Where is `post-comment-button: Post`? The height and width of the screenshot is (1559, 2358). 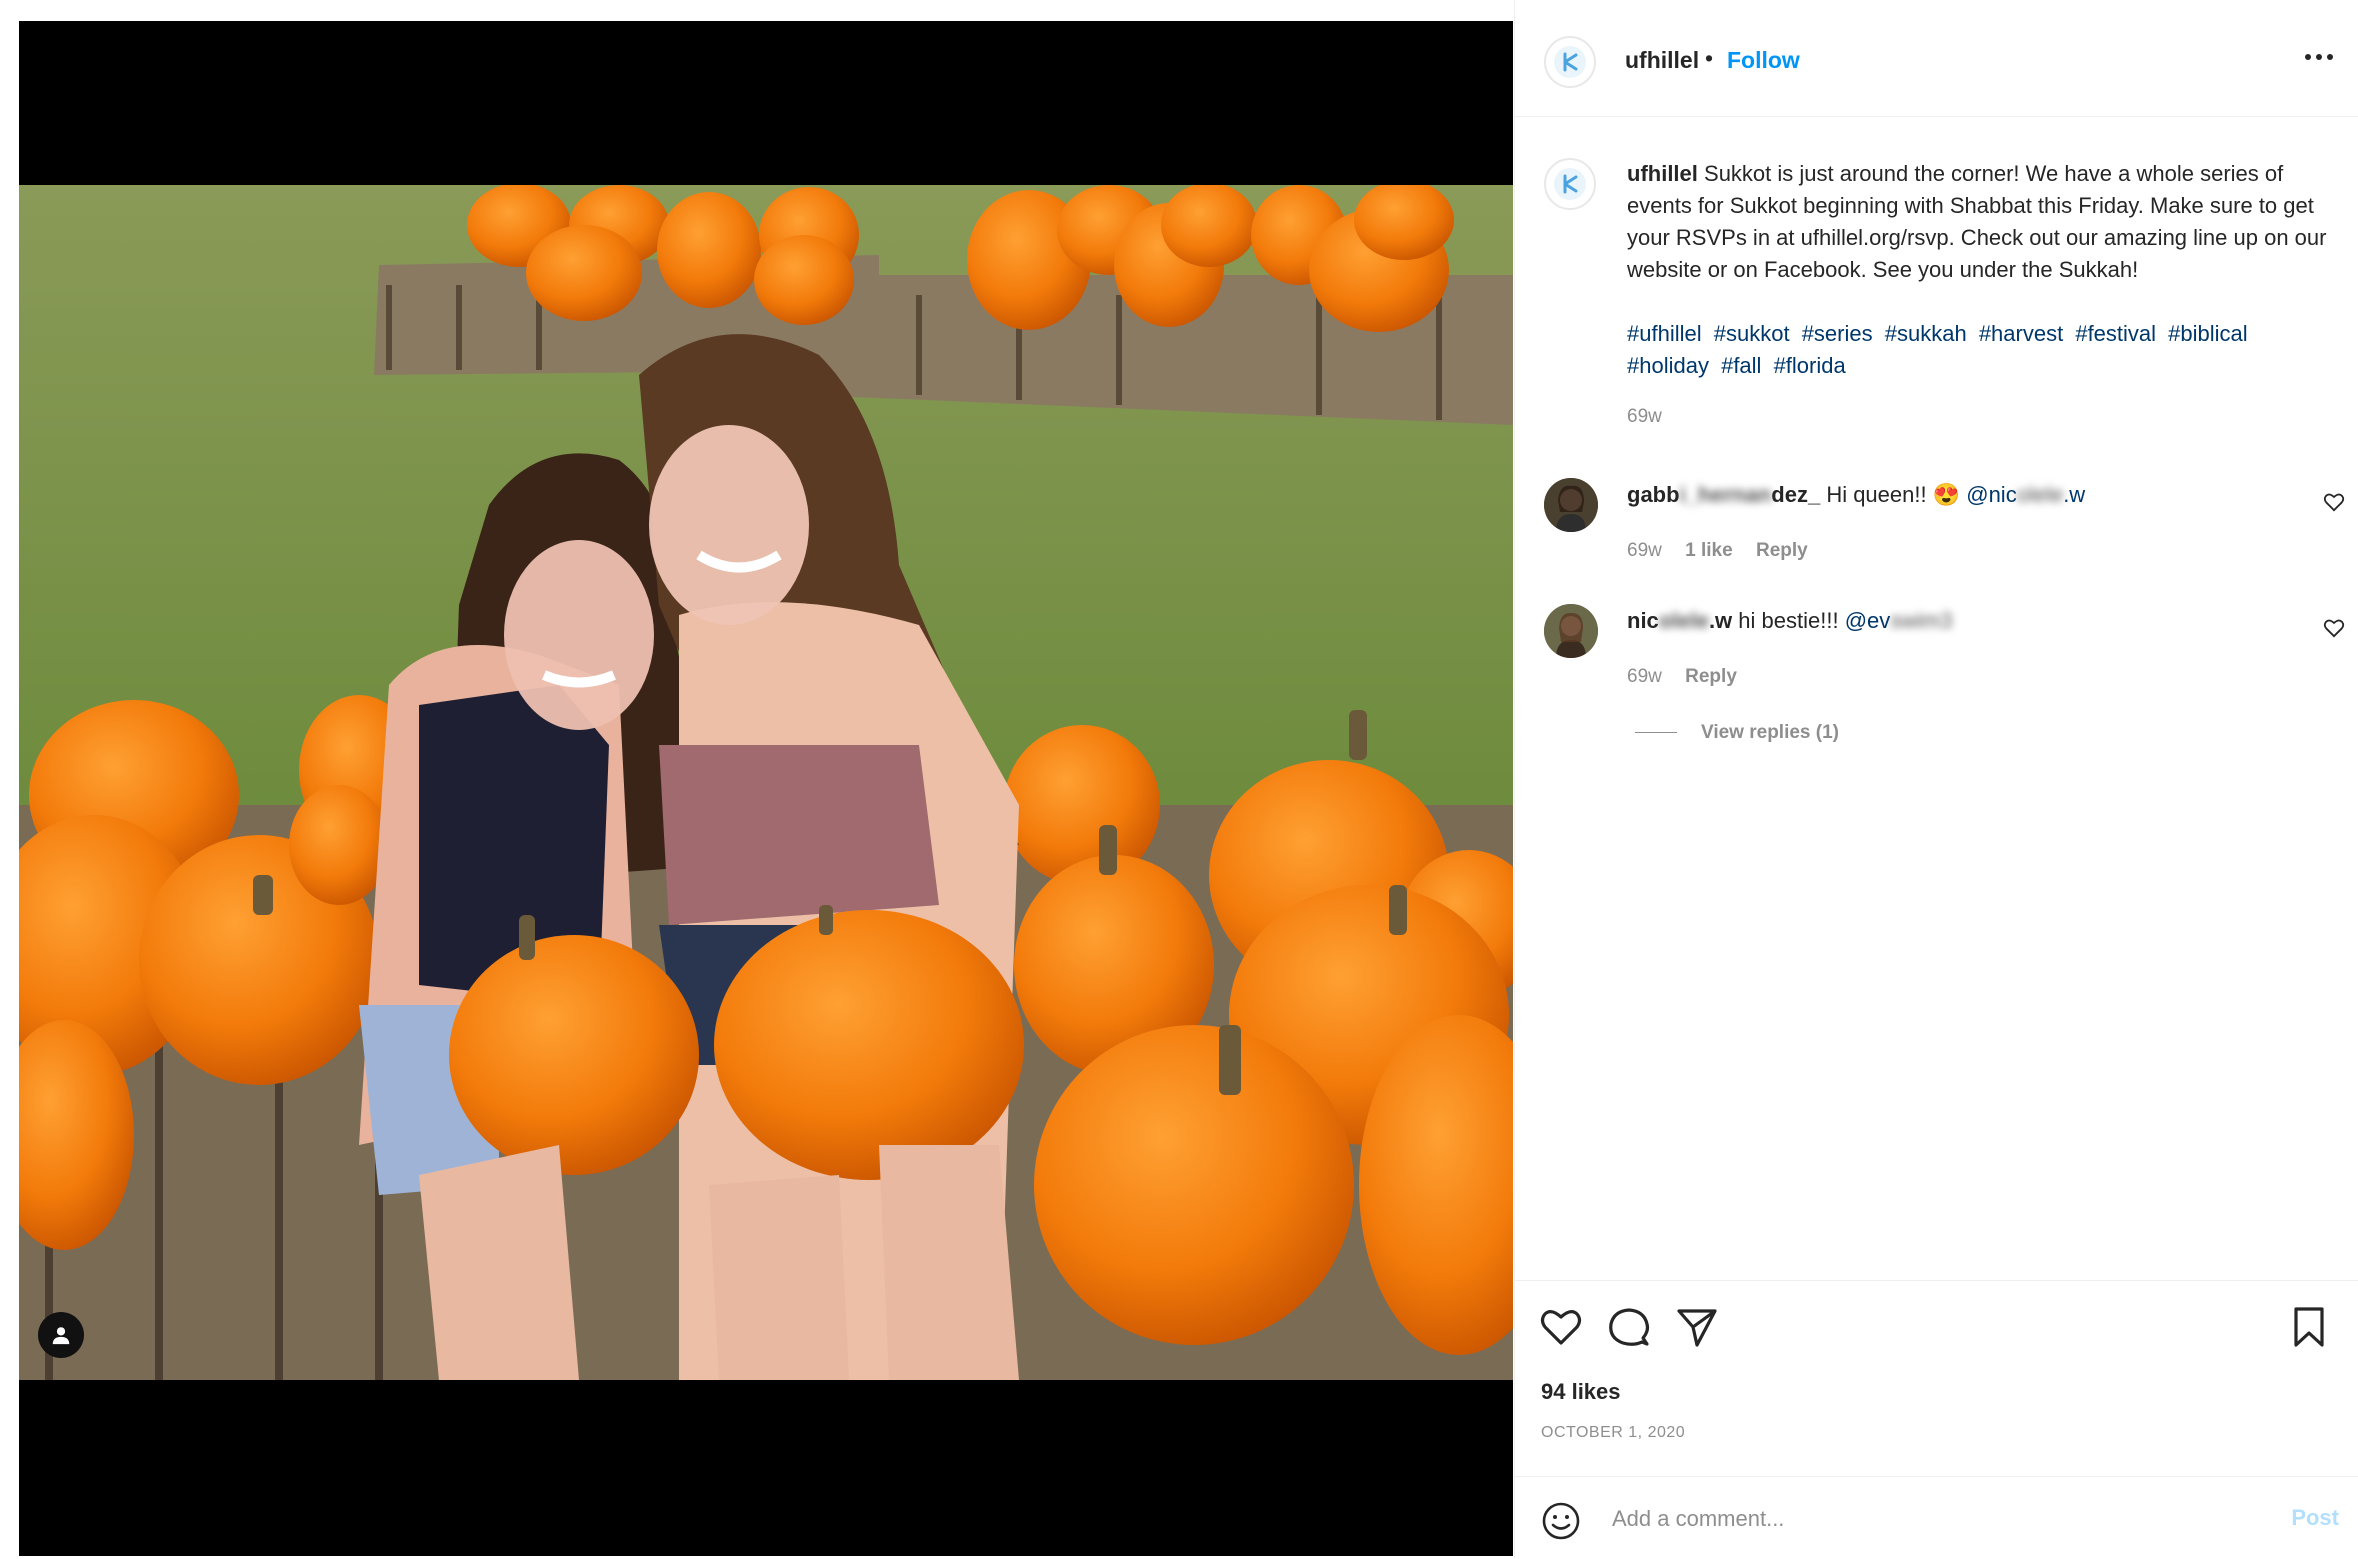
post-comment-button: Post is located at coordinates (2315, 1518).